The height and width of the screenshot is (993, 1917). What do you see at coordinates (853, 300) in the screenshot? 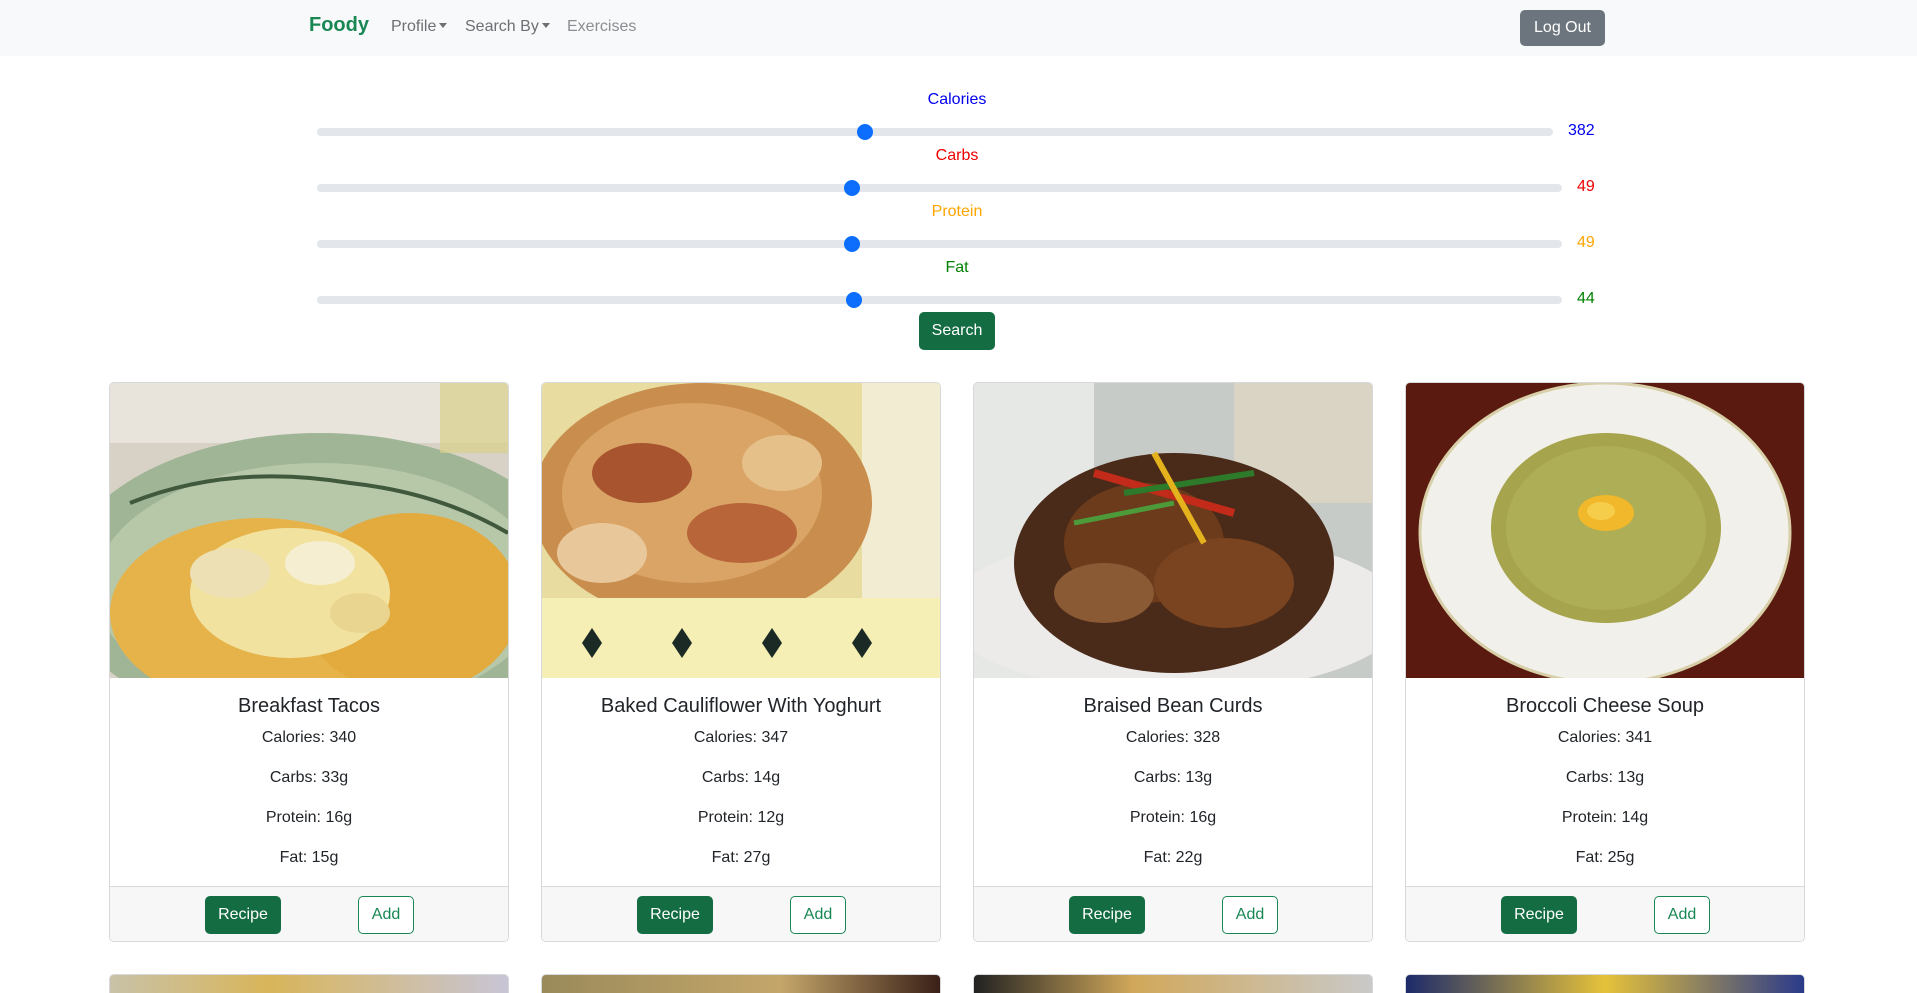
I see `fat-slider-thumb` at bounding box center [853, 300].